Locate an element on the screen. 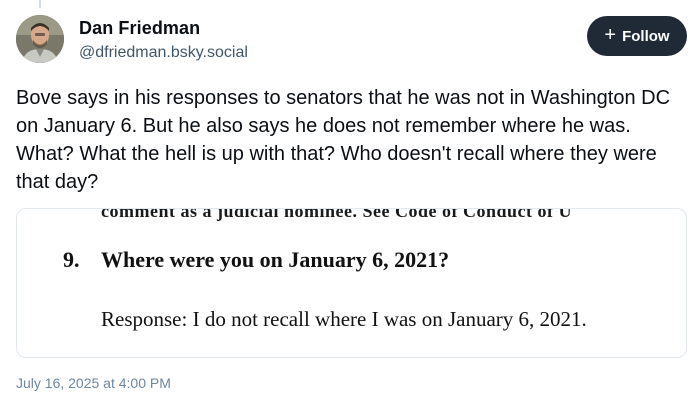 Image resolution: width=700 pixels, height=403 pixels. author-display-name: Dan Friedman is located at coordinates (139, 28).